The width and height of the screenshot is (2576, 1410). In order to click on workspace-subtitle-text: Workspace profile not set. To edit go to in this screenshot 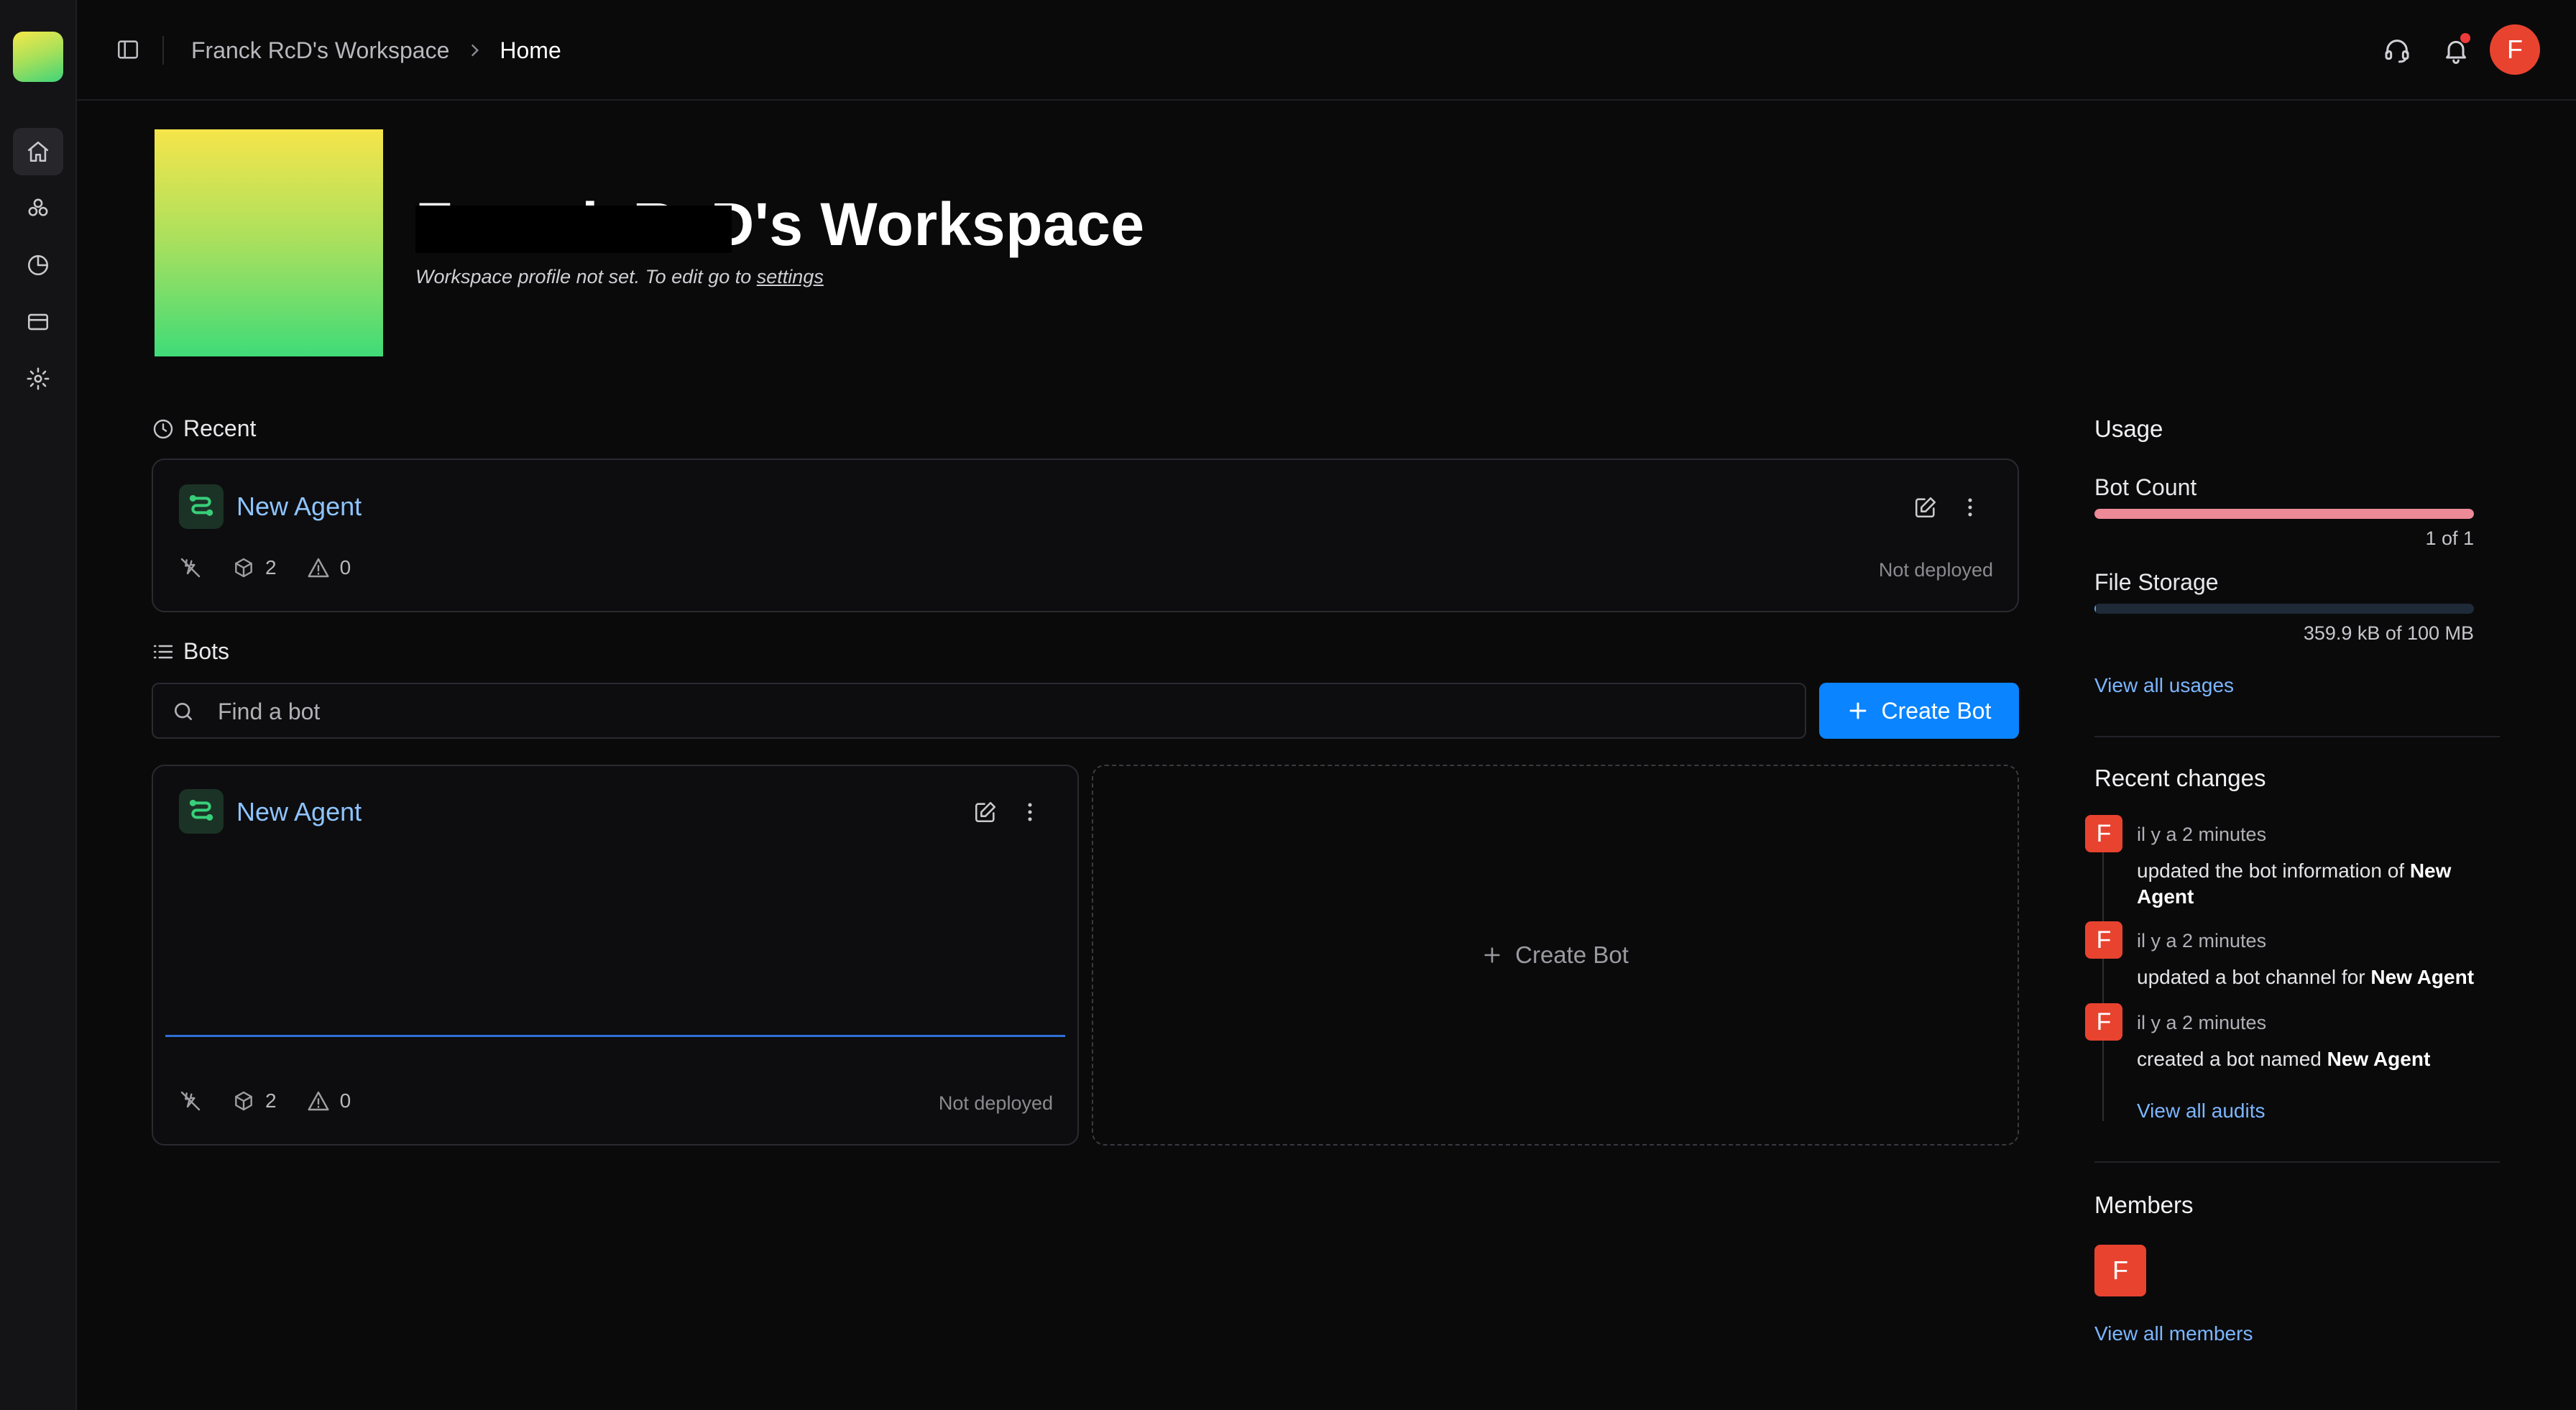, I will do `click(586, 276)`.